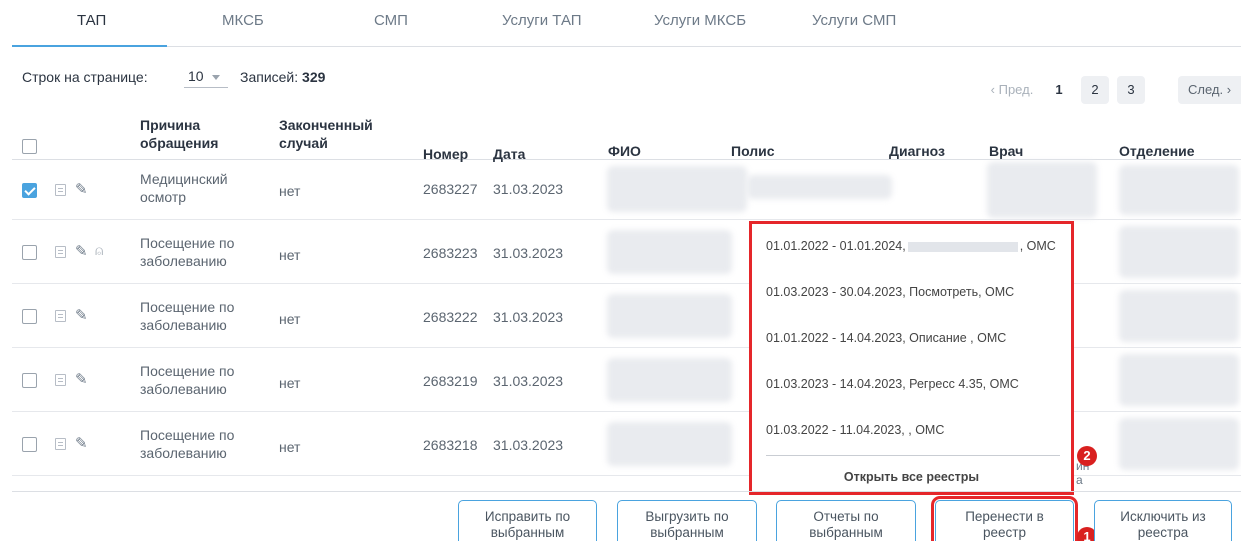 This screenshot has height=541, width=1241. I want to click on fix-selected-label-2: выбранным, so click(527, 532).